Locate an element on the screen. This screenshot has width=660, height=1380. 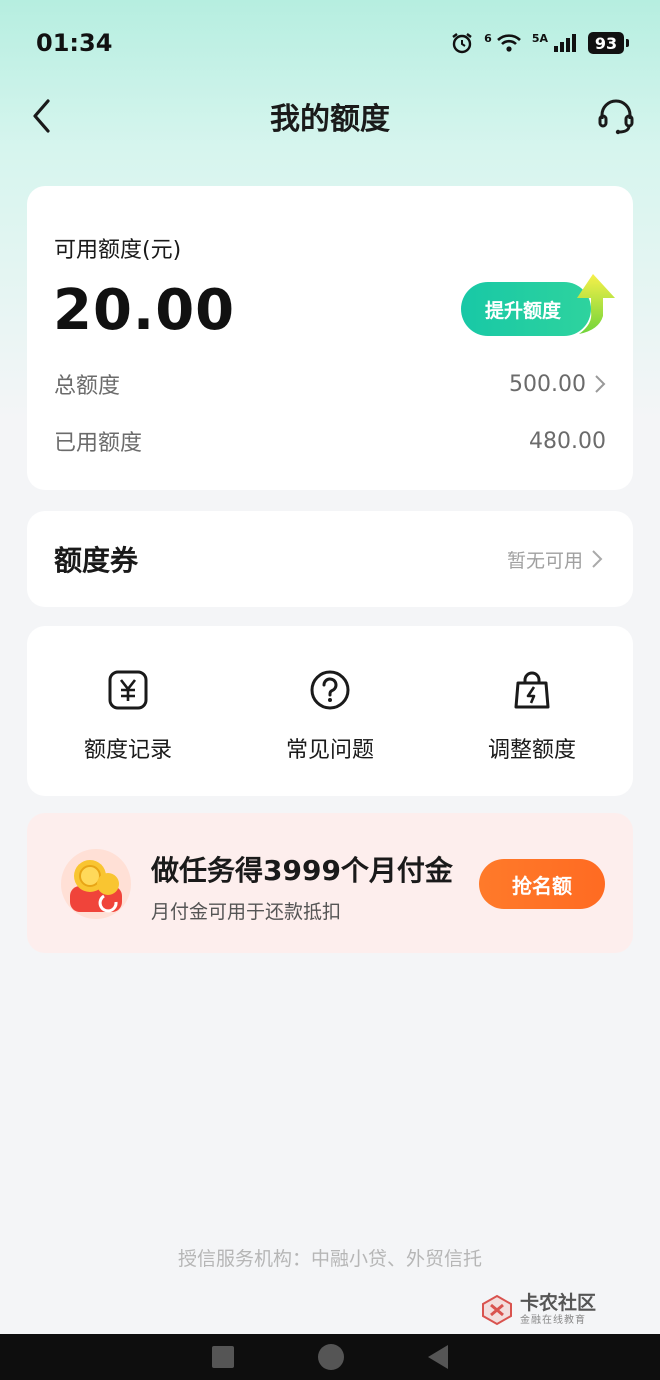
available-quota-label: 可用额度(元) is located at coordinates (118, 250).